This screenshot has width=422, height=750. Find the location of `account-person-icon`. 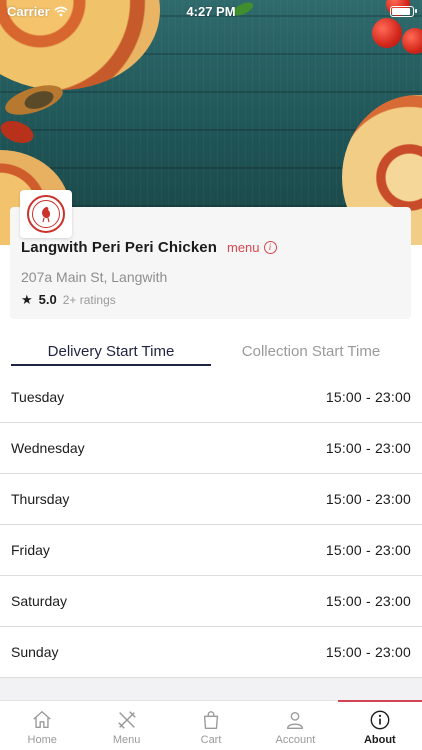

account-person-icon is located at coordinates (295, 720).